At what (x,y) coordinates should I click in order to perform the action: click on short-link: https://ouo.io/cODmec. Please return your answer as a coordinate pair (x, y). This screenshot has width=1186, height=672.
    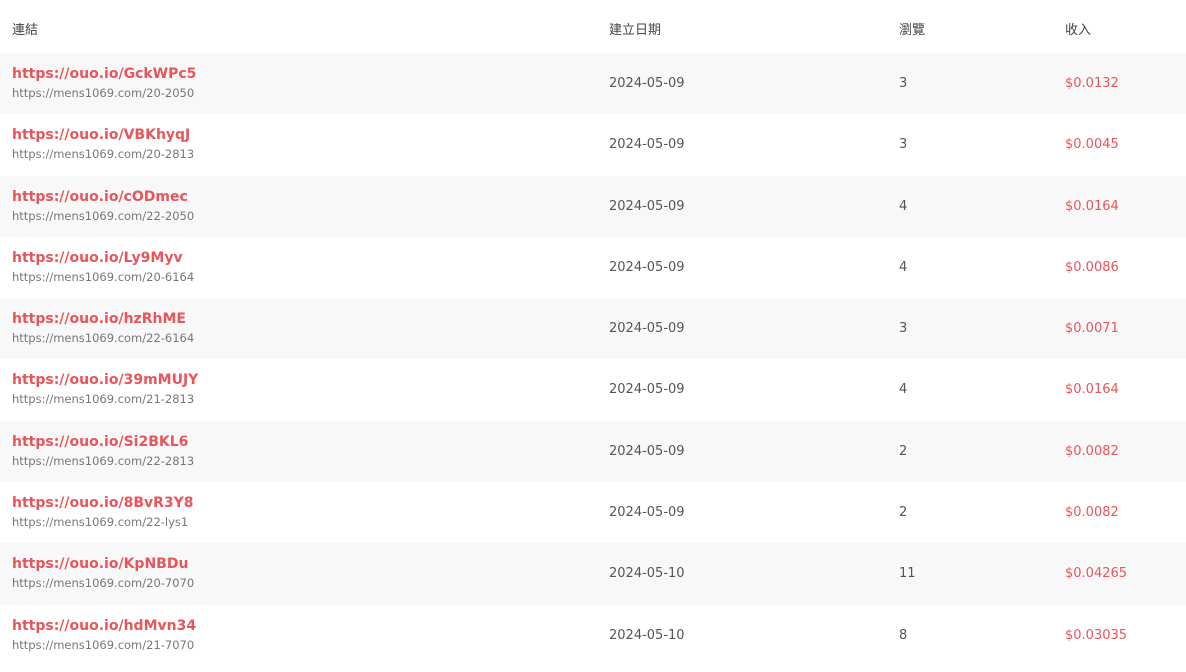
    Looking at the image, I should click on (100, 197).